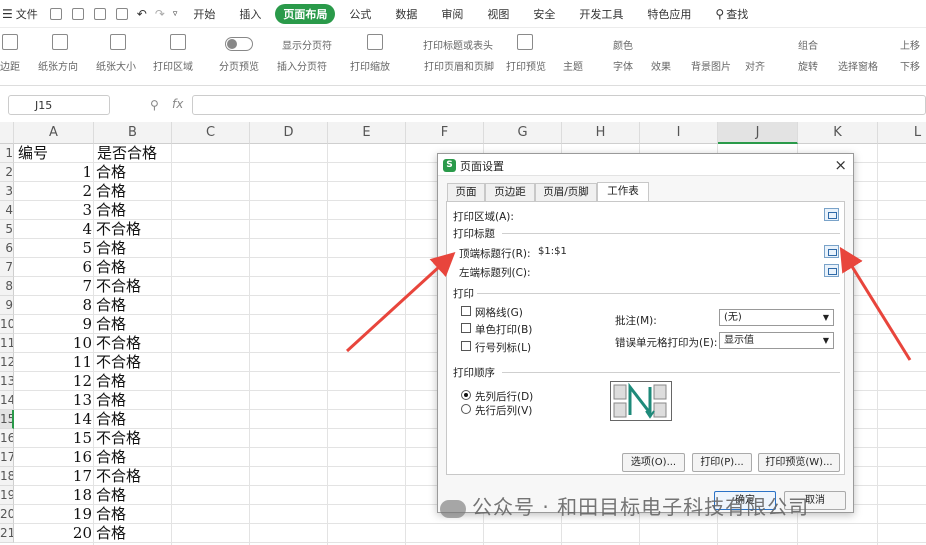 This screenshot has height=545, width=926. Describe the element at coordinates (400, 302) in the screenshot. I see `arrow-left` at that location.